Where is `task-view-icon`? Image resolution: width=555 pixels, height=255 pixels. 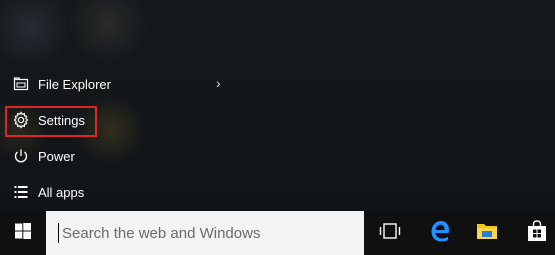 task-view-icon is located at coordinates (390, 233).